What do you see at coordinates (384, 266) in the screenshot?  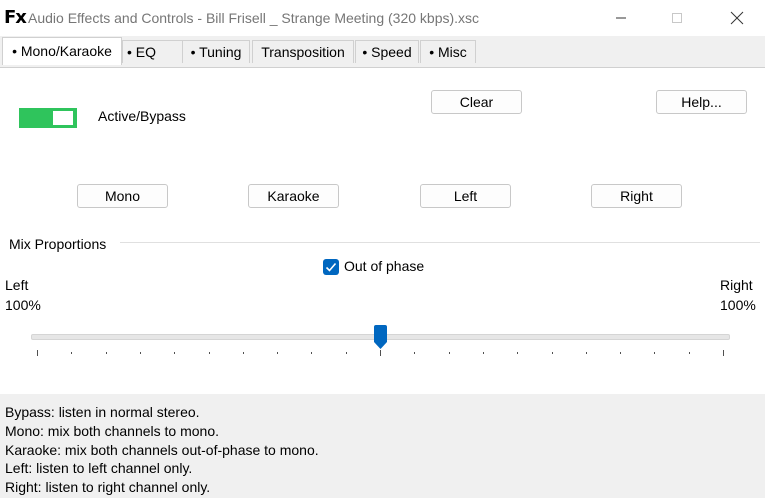 I see `out-of-phase-label: Out of phase` at bounding box center [384, 266].